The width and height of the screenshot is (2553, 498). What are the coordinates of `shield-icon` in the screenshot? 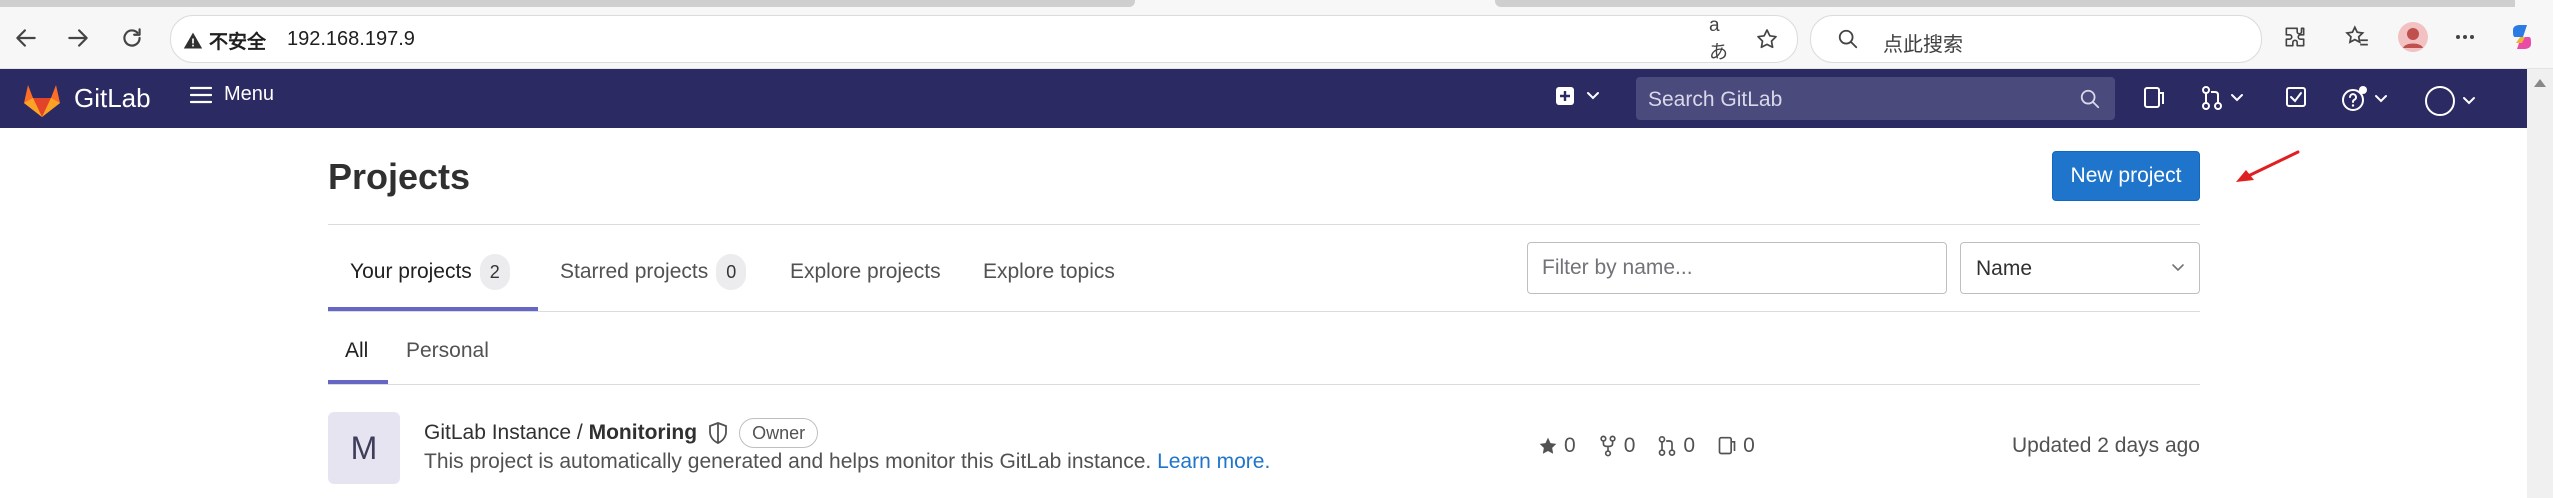 It's located at (718, 433).